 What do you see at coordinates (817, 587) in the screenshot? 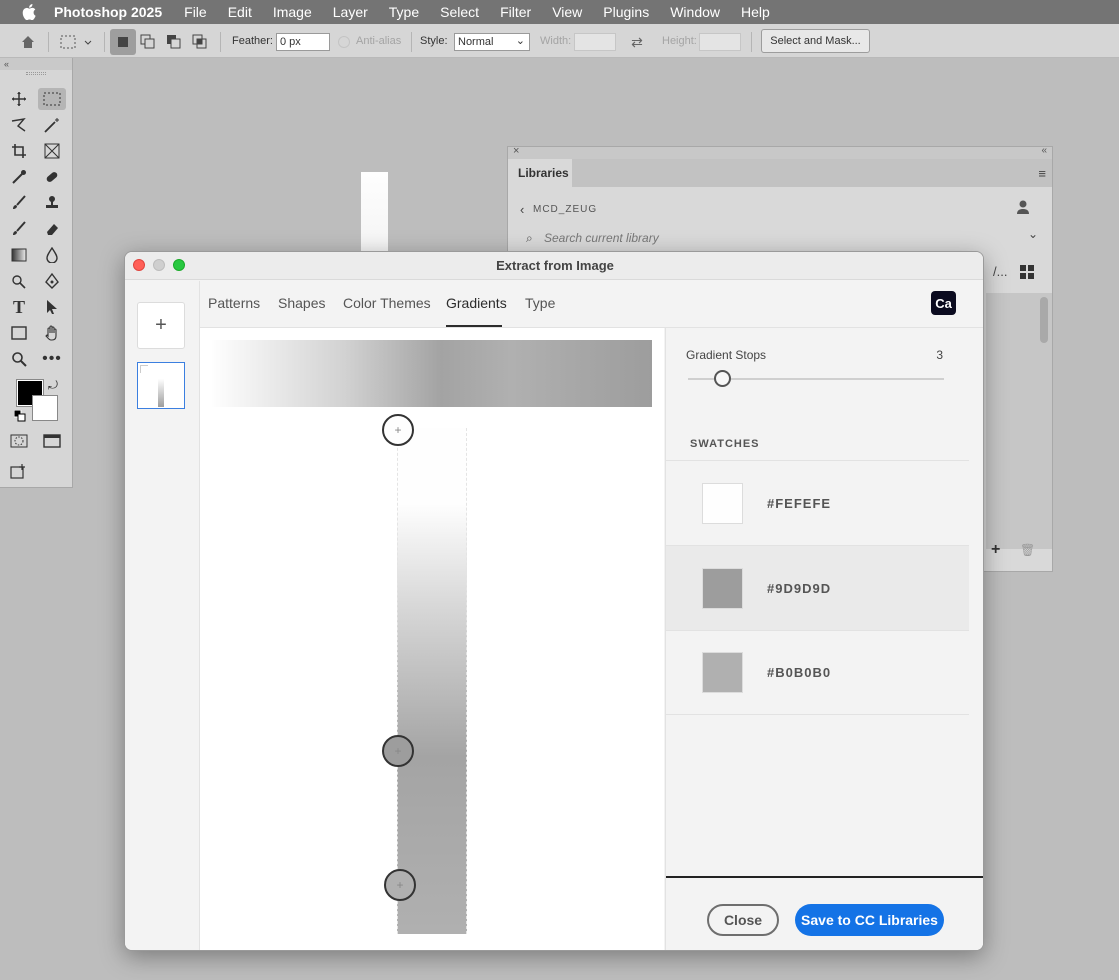
I see `swatch-row: #9D9D9D` at bounding box center [817, 587].